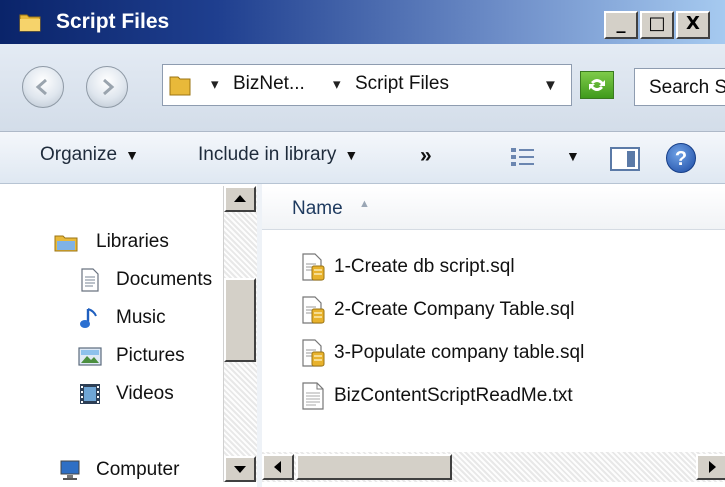 The image size is (725, 487). I want to click on sidebar-item-label: Music, so click(141, 317).